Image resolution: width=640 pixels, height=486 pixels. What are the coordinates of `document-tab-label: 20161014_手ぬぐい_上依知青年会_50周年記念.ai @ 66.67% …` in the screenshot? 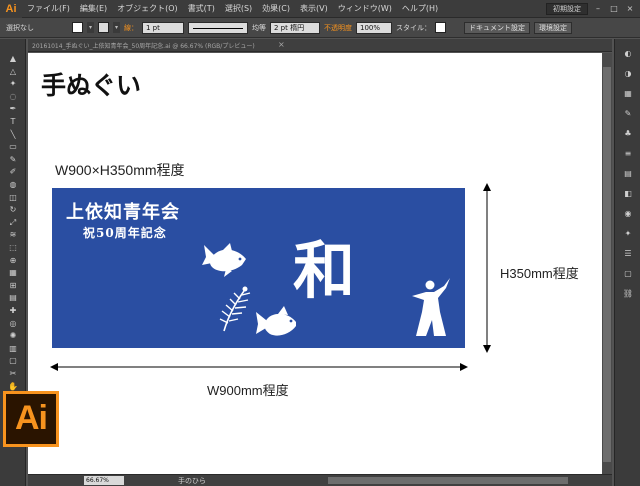 It's located at (143, 46).